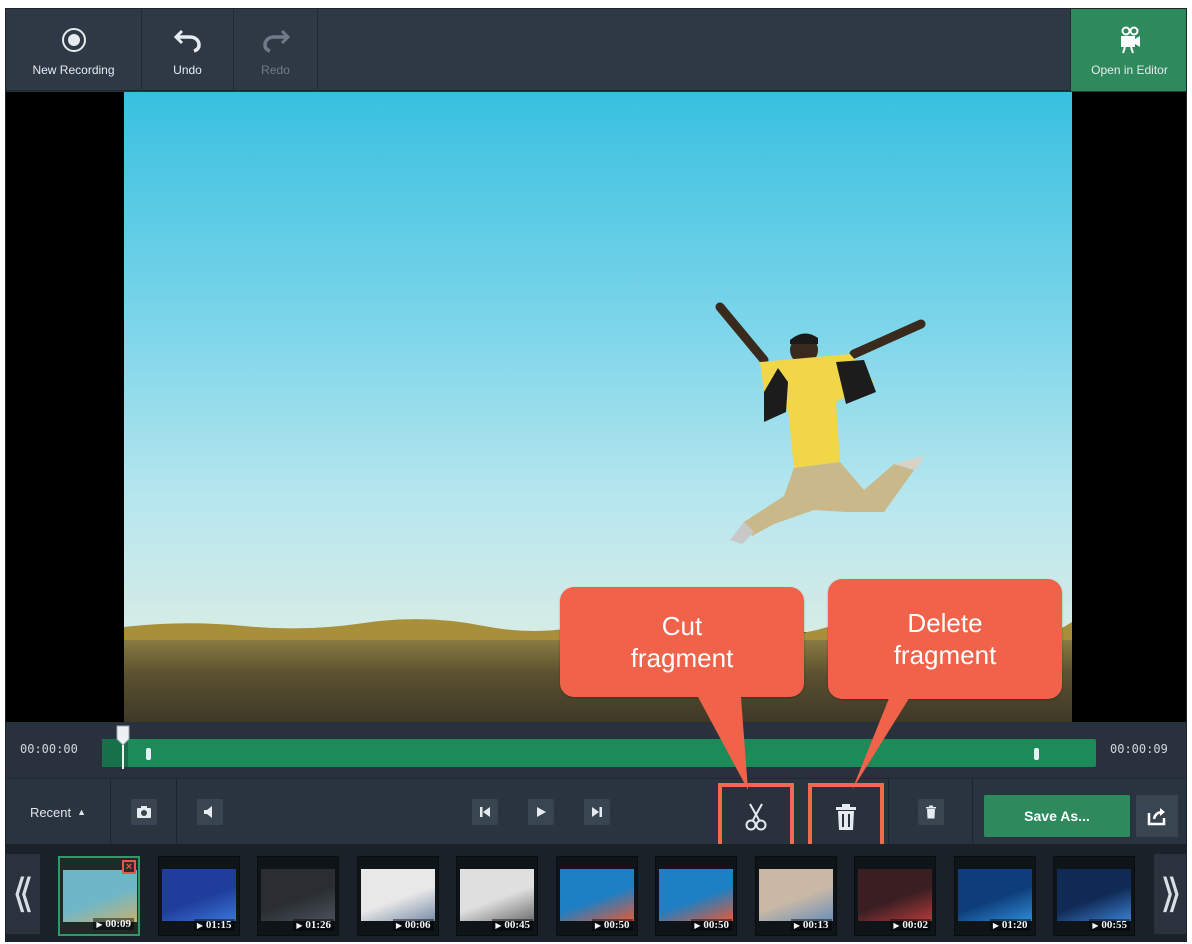 The width and height of the screenshot is (1192, 944). I want to click on thumbnail-duration: 01:15, so click(214, 925).